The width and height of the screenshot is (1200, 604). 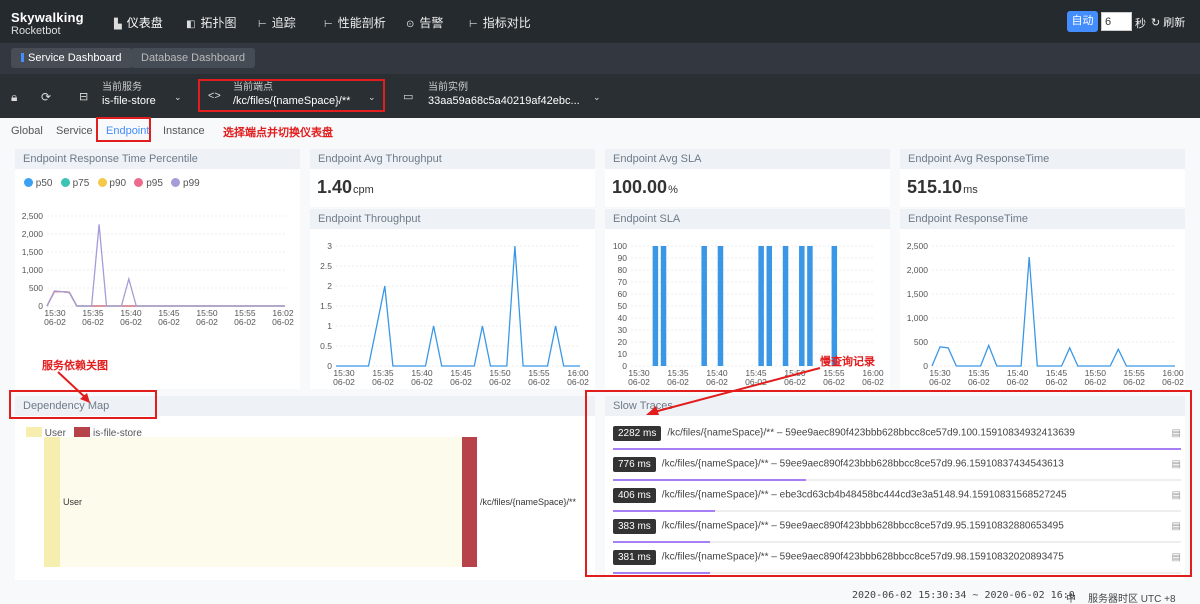 I want to click on service-selector-title: 当前服务, so click(x=122, y=87).